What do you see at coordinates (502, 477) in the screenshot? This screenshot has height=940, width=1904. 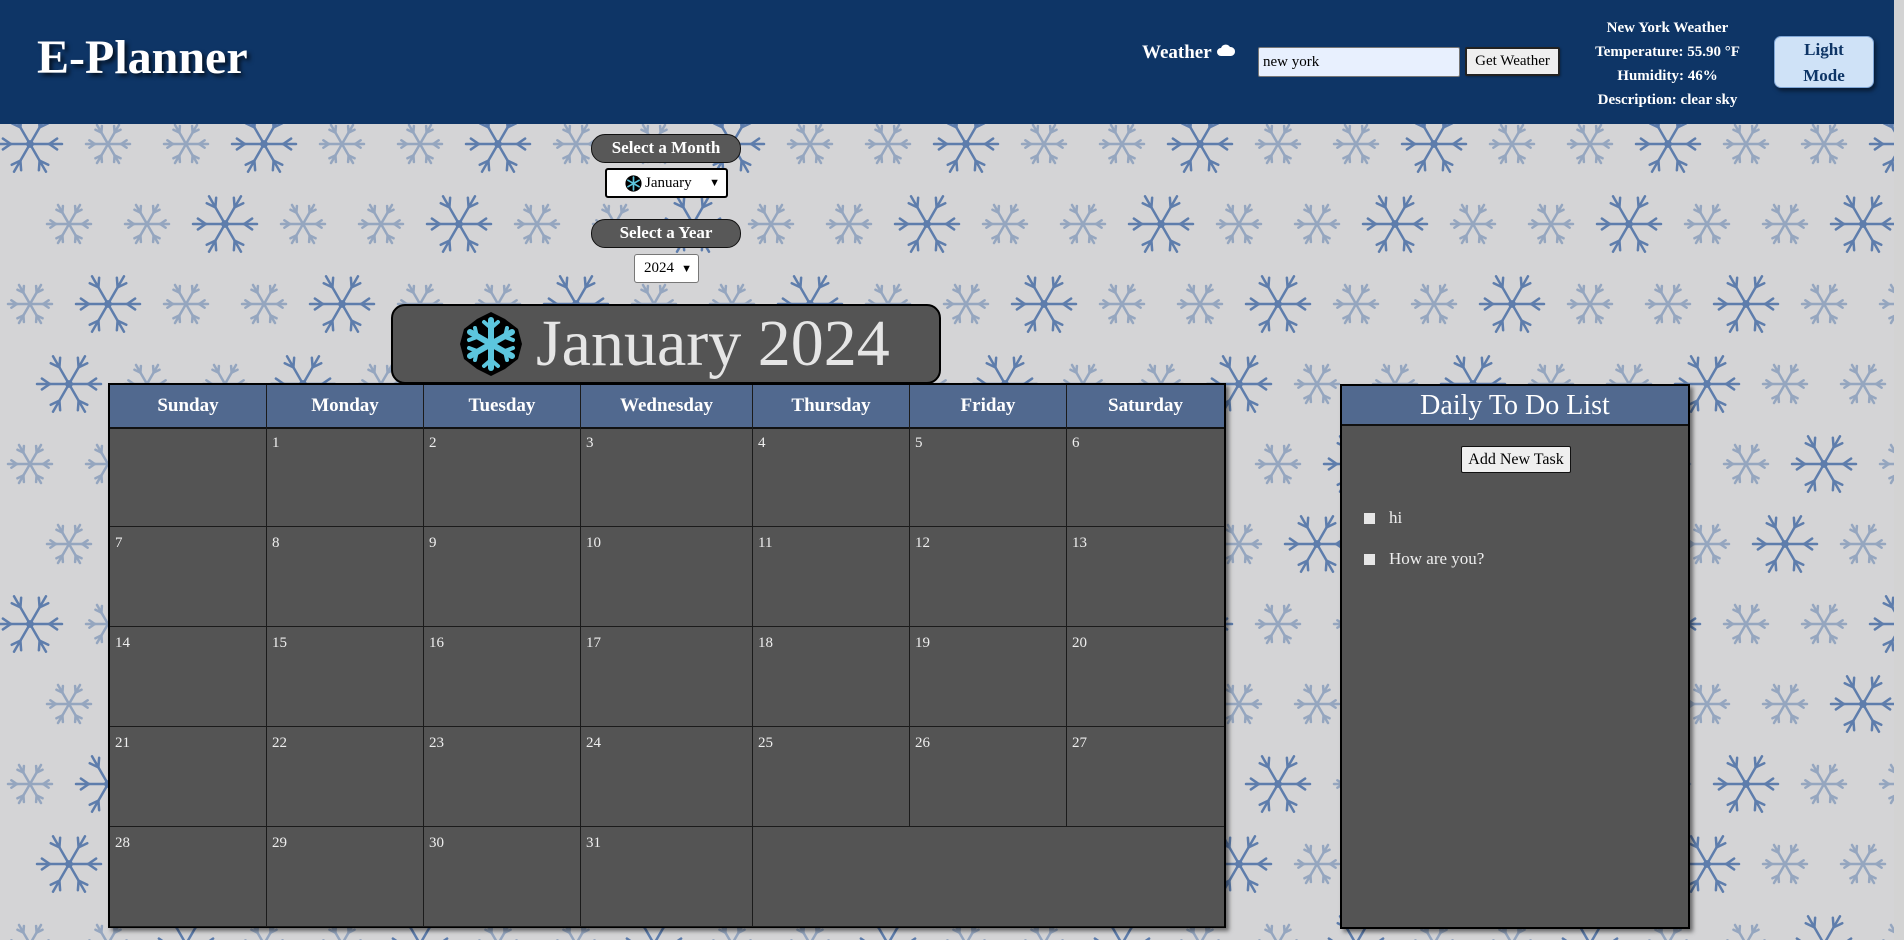 I see `day-cell: 2` at bounding box center [502, 477].